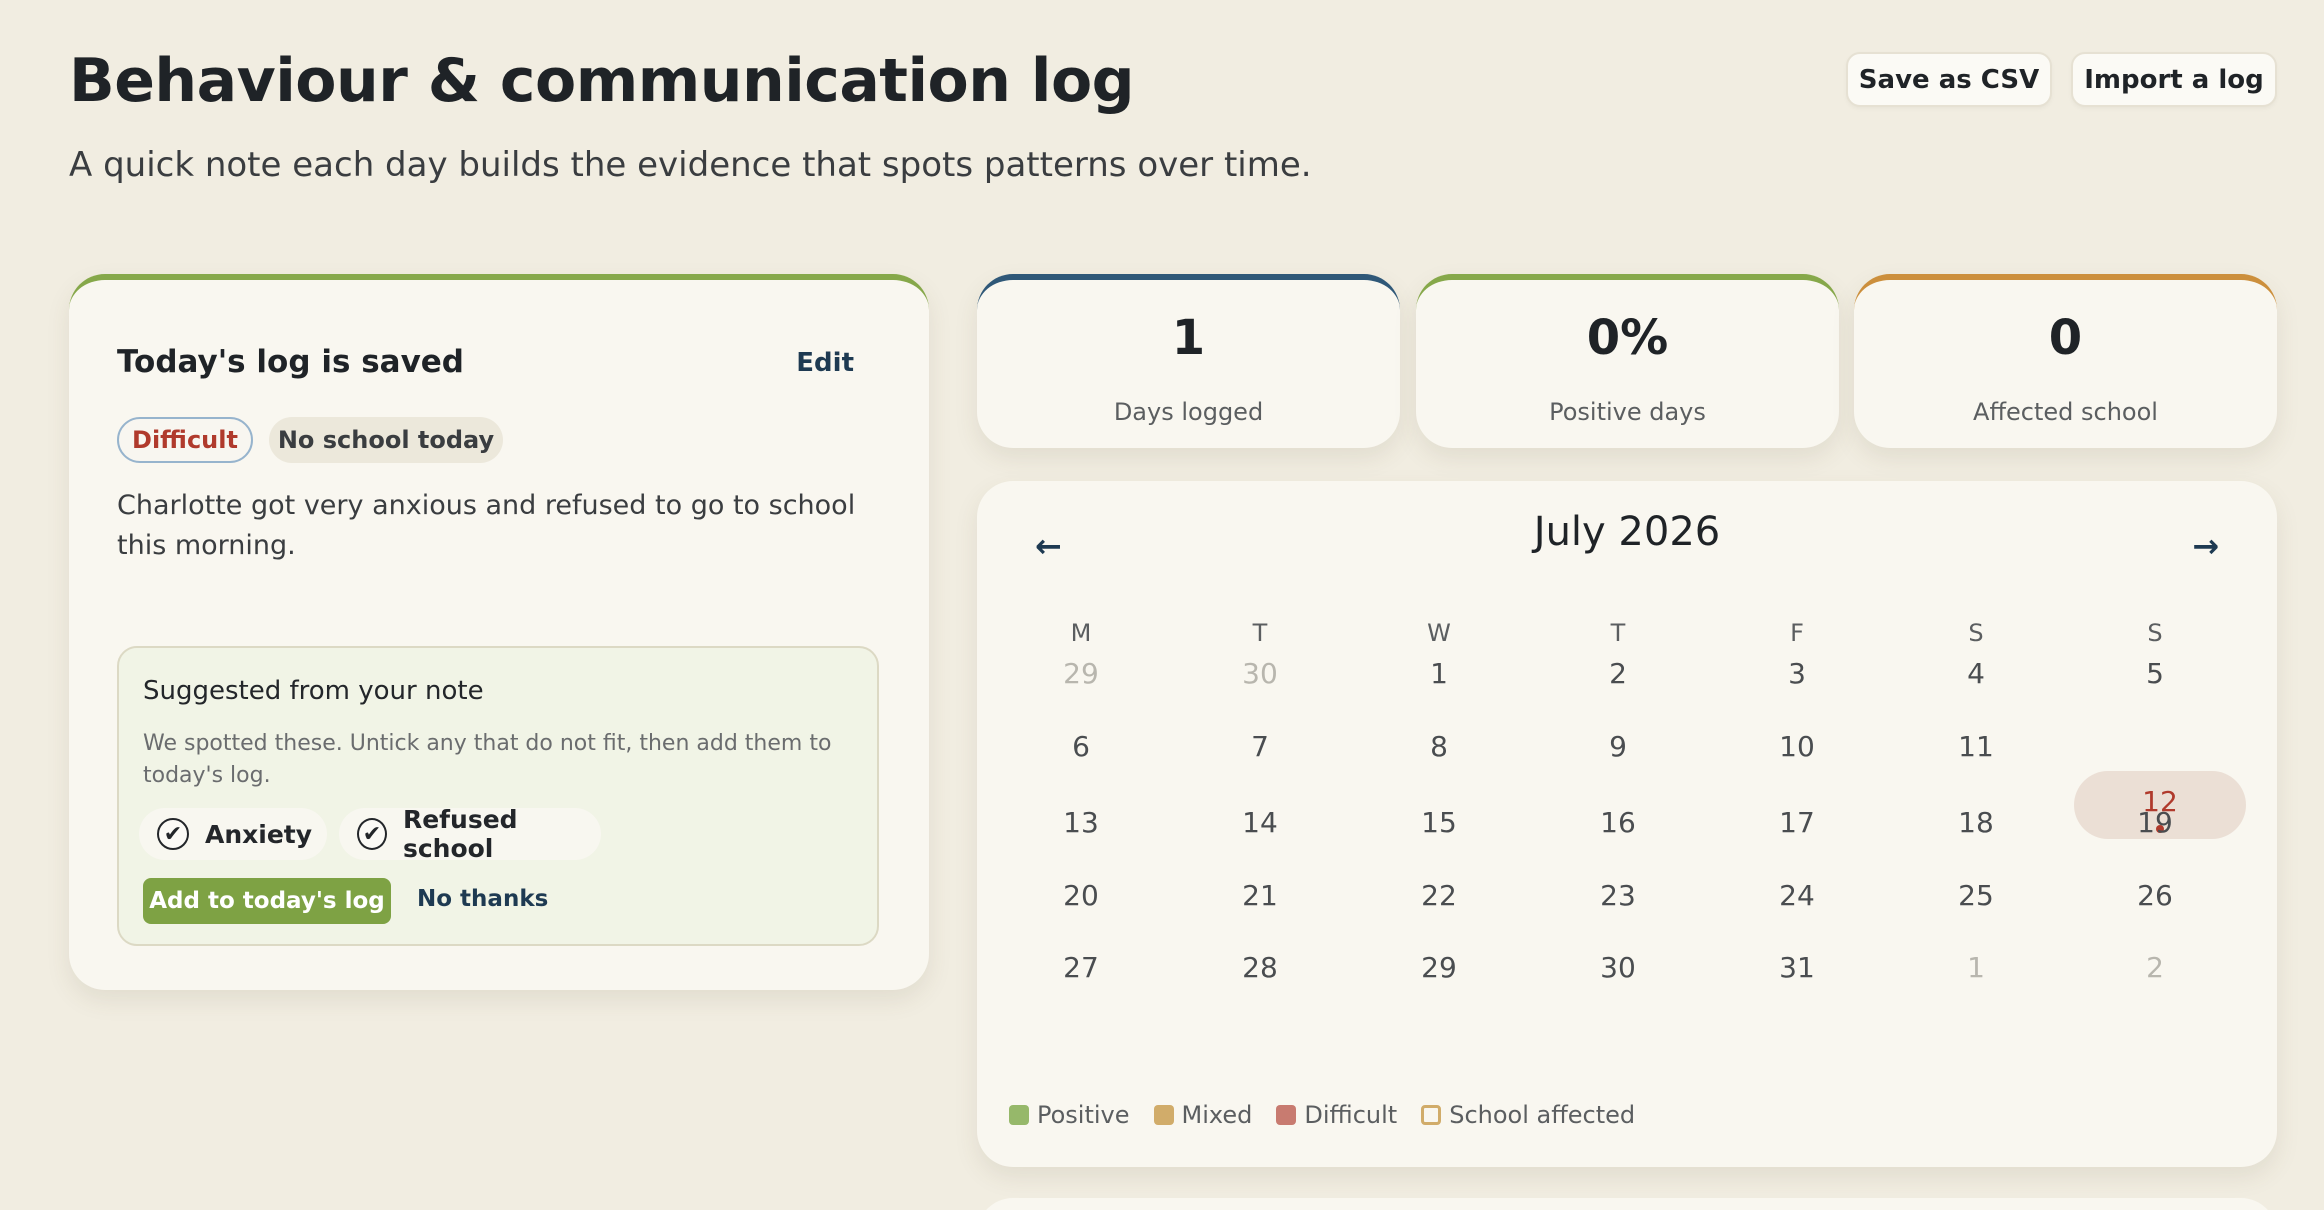  Describe the element at coordinates (1163, 1115) in the screenshot. I see `mixed-swatch` at that location.